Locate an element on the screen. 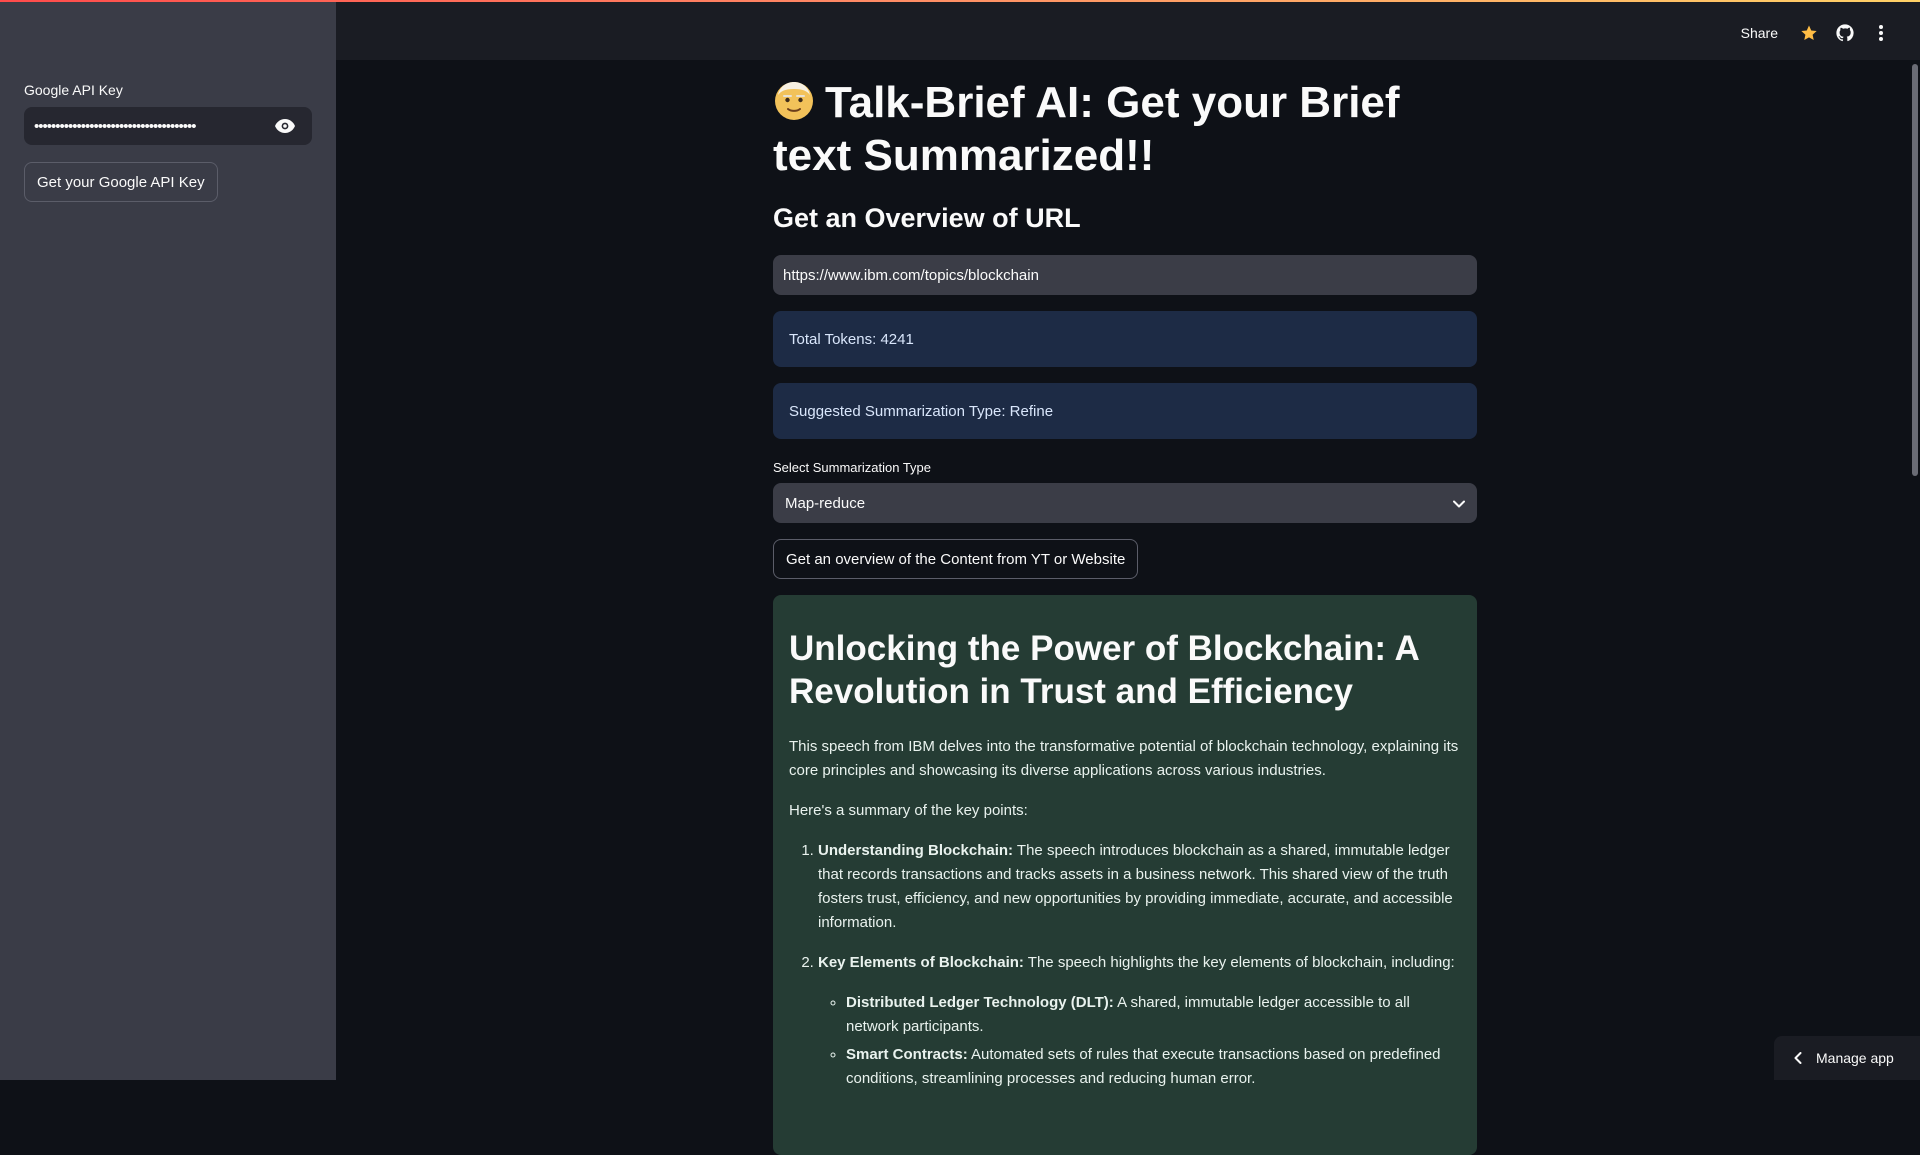 The height and width of the screenshot is (1155, 1920). summarization-type-label: Select Summarization Type is located at coordinates (852, 467).